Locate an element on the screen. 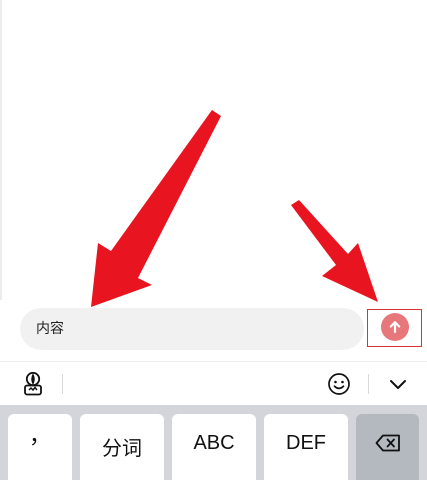 The width and height of the screenshot is (427, 480). key-def: DEF is located at coordinates (306, 447).